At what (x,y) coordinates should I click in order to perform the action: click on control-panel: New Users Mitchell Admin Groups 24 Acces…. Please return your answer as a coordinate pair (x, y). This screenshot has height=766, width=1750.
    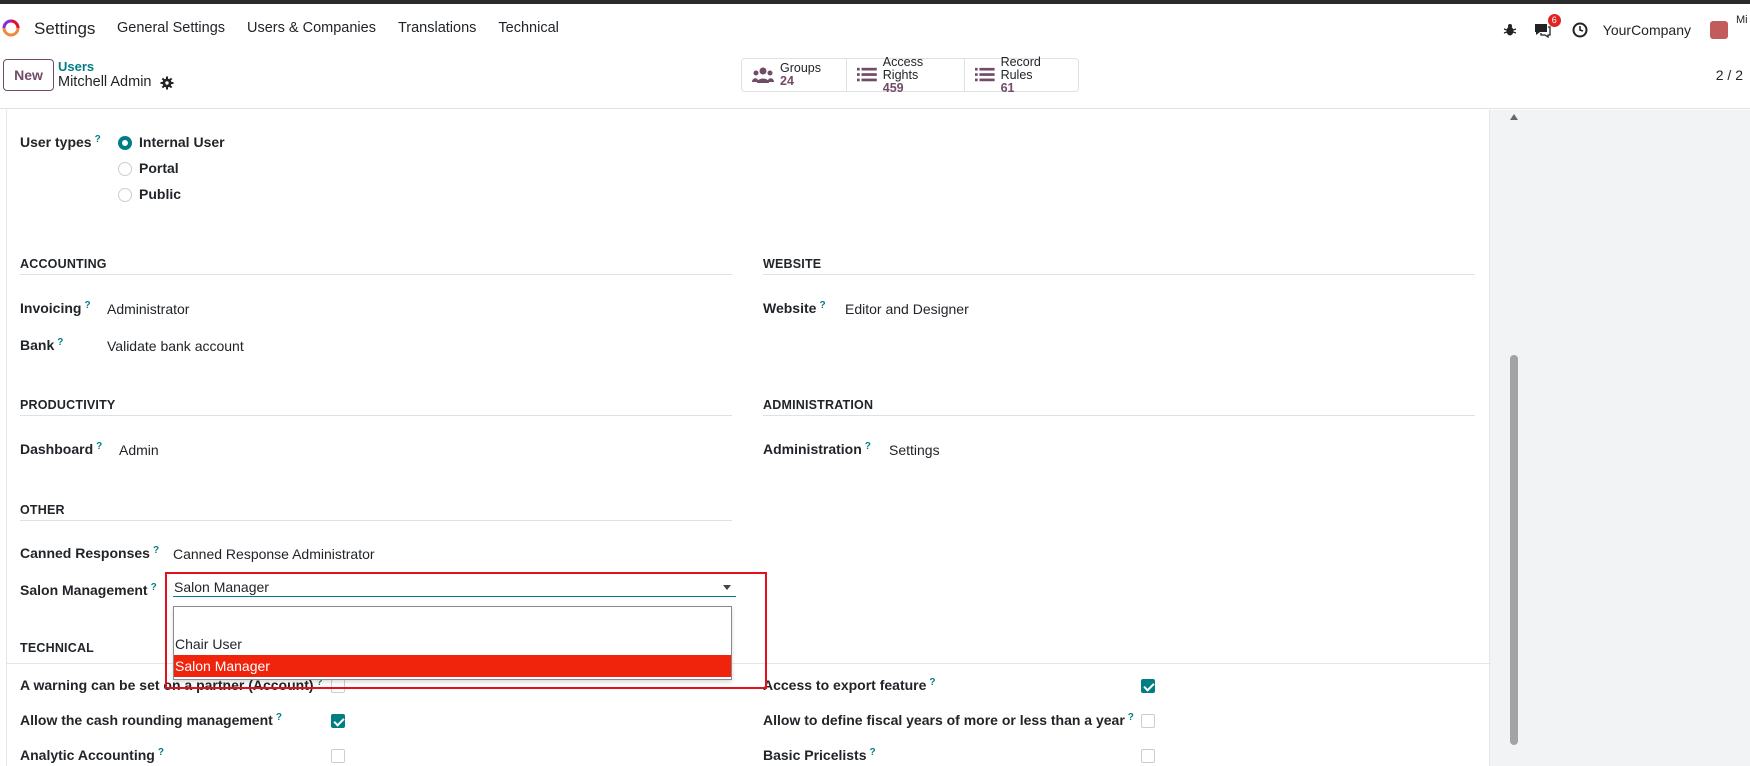
    Looking at the image, I should click on (875, 80).